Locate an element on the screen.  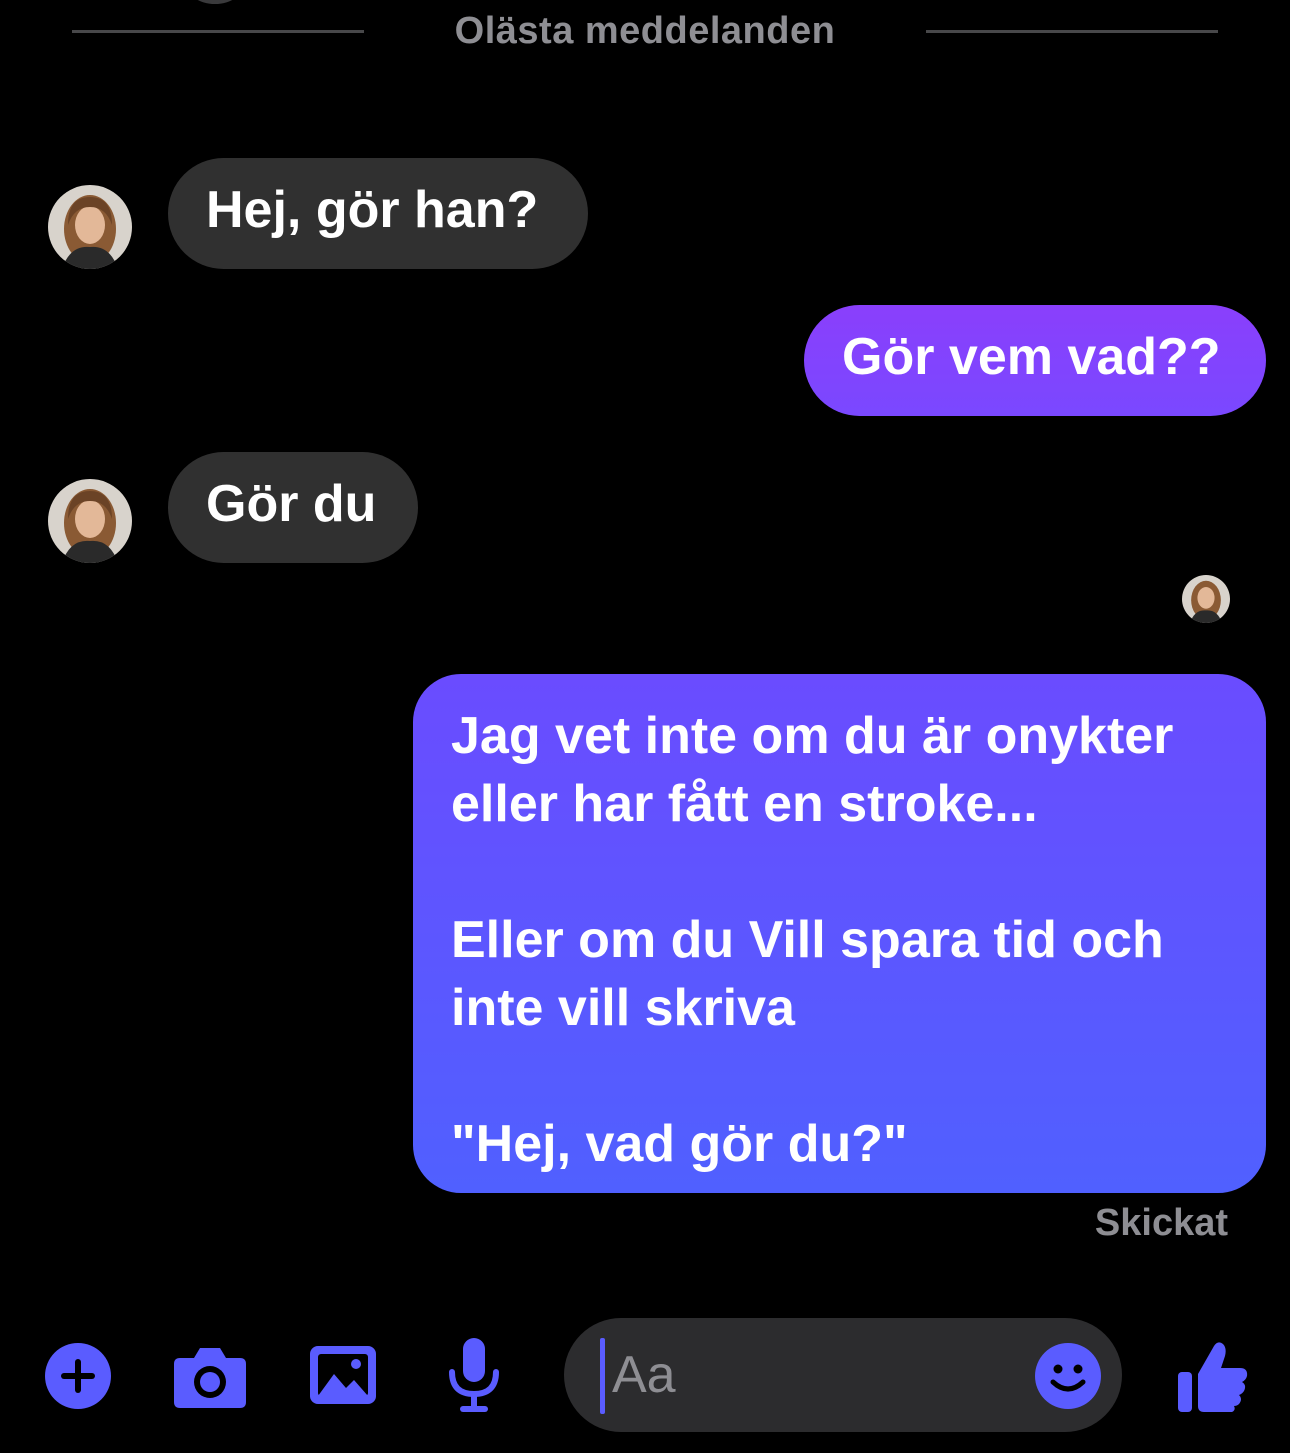
message-composer is located at coordinates (645, 1377).